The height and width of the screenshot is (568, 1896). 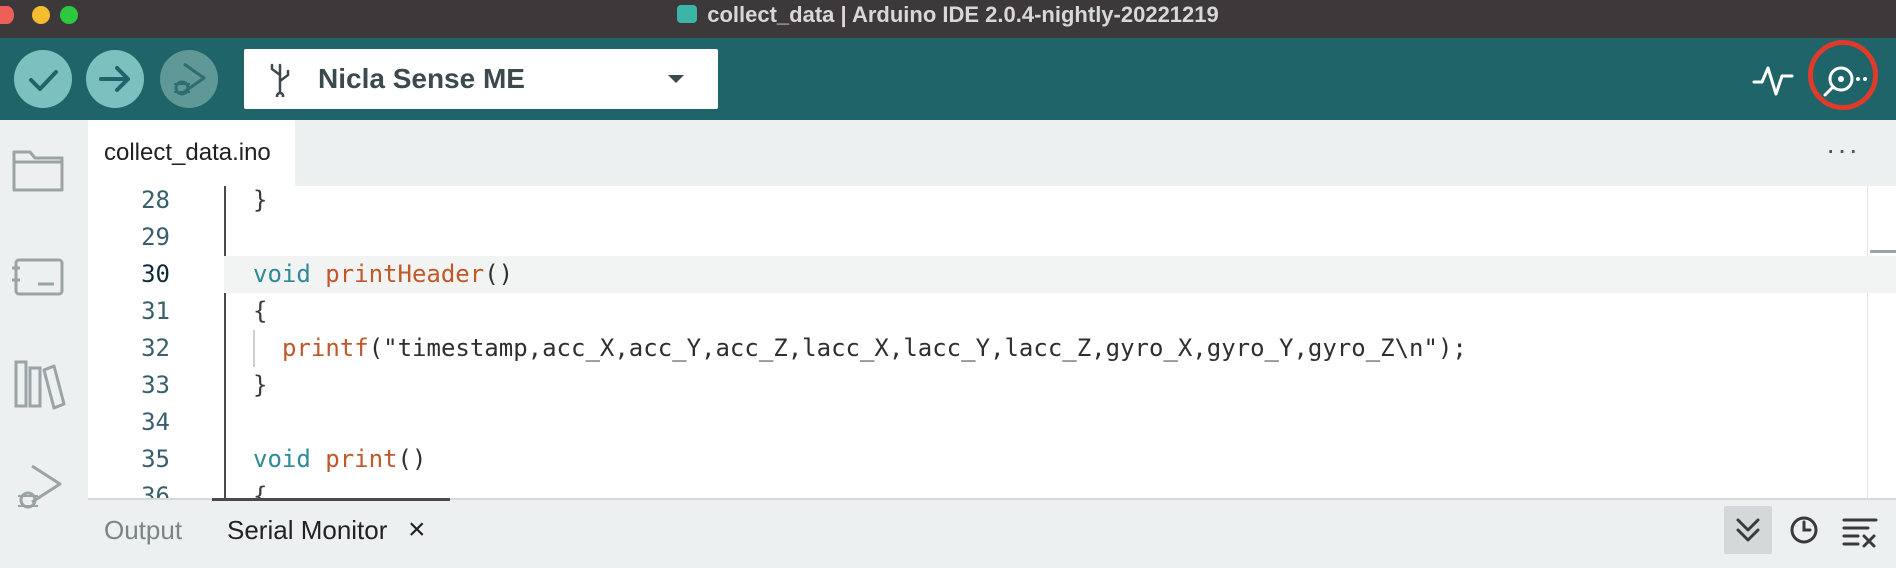 I want to click on sketchbook-button, so click(x=39, y=169).